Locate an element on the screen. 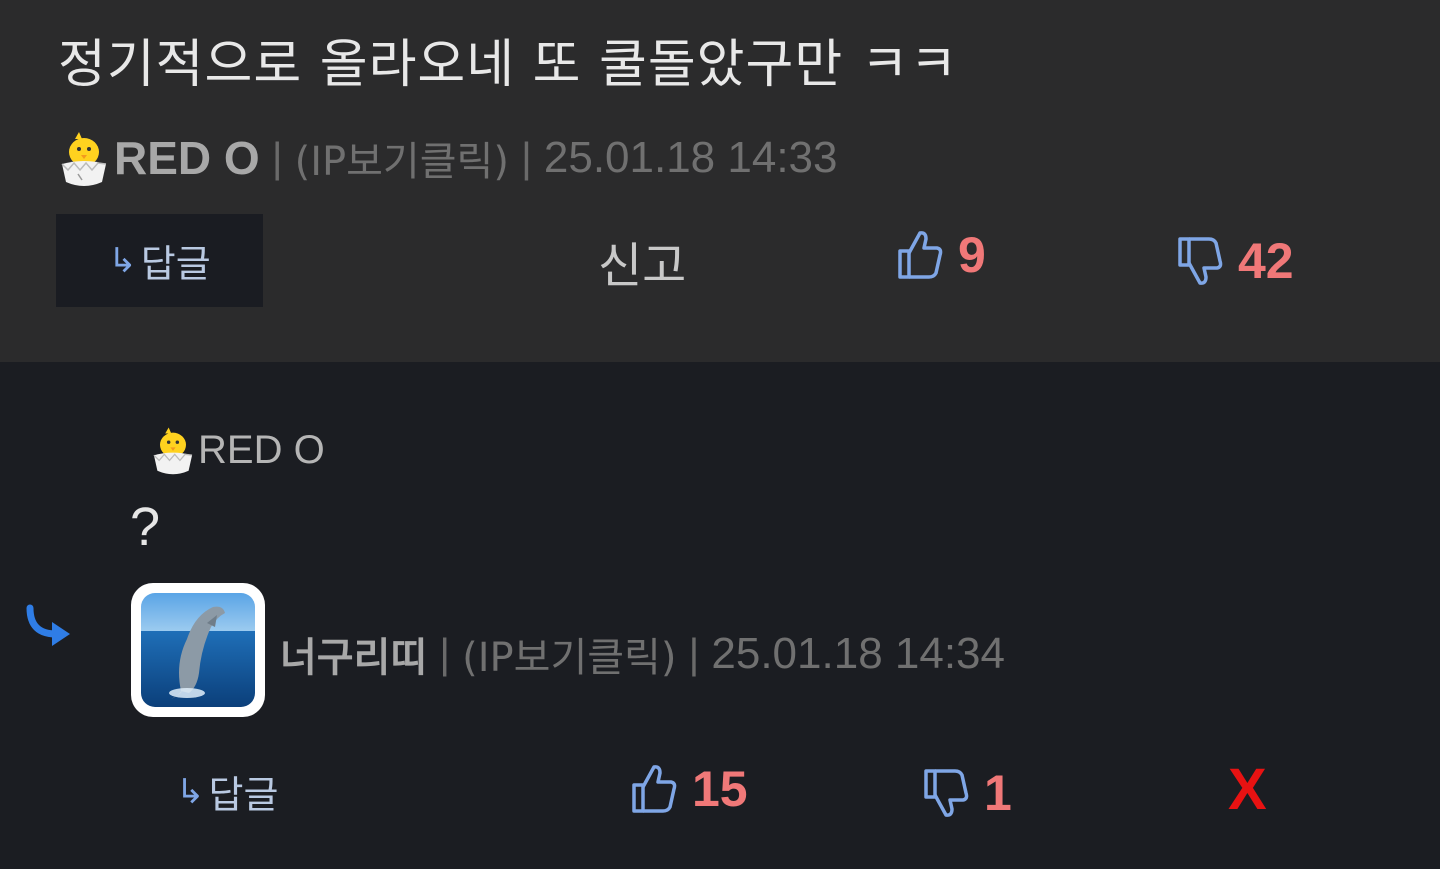 This screenshot has width=1440, height=869. report-button: 신고 is located at coordinates (642, 261).